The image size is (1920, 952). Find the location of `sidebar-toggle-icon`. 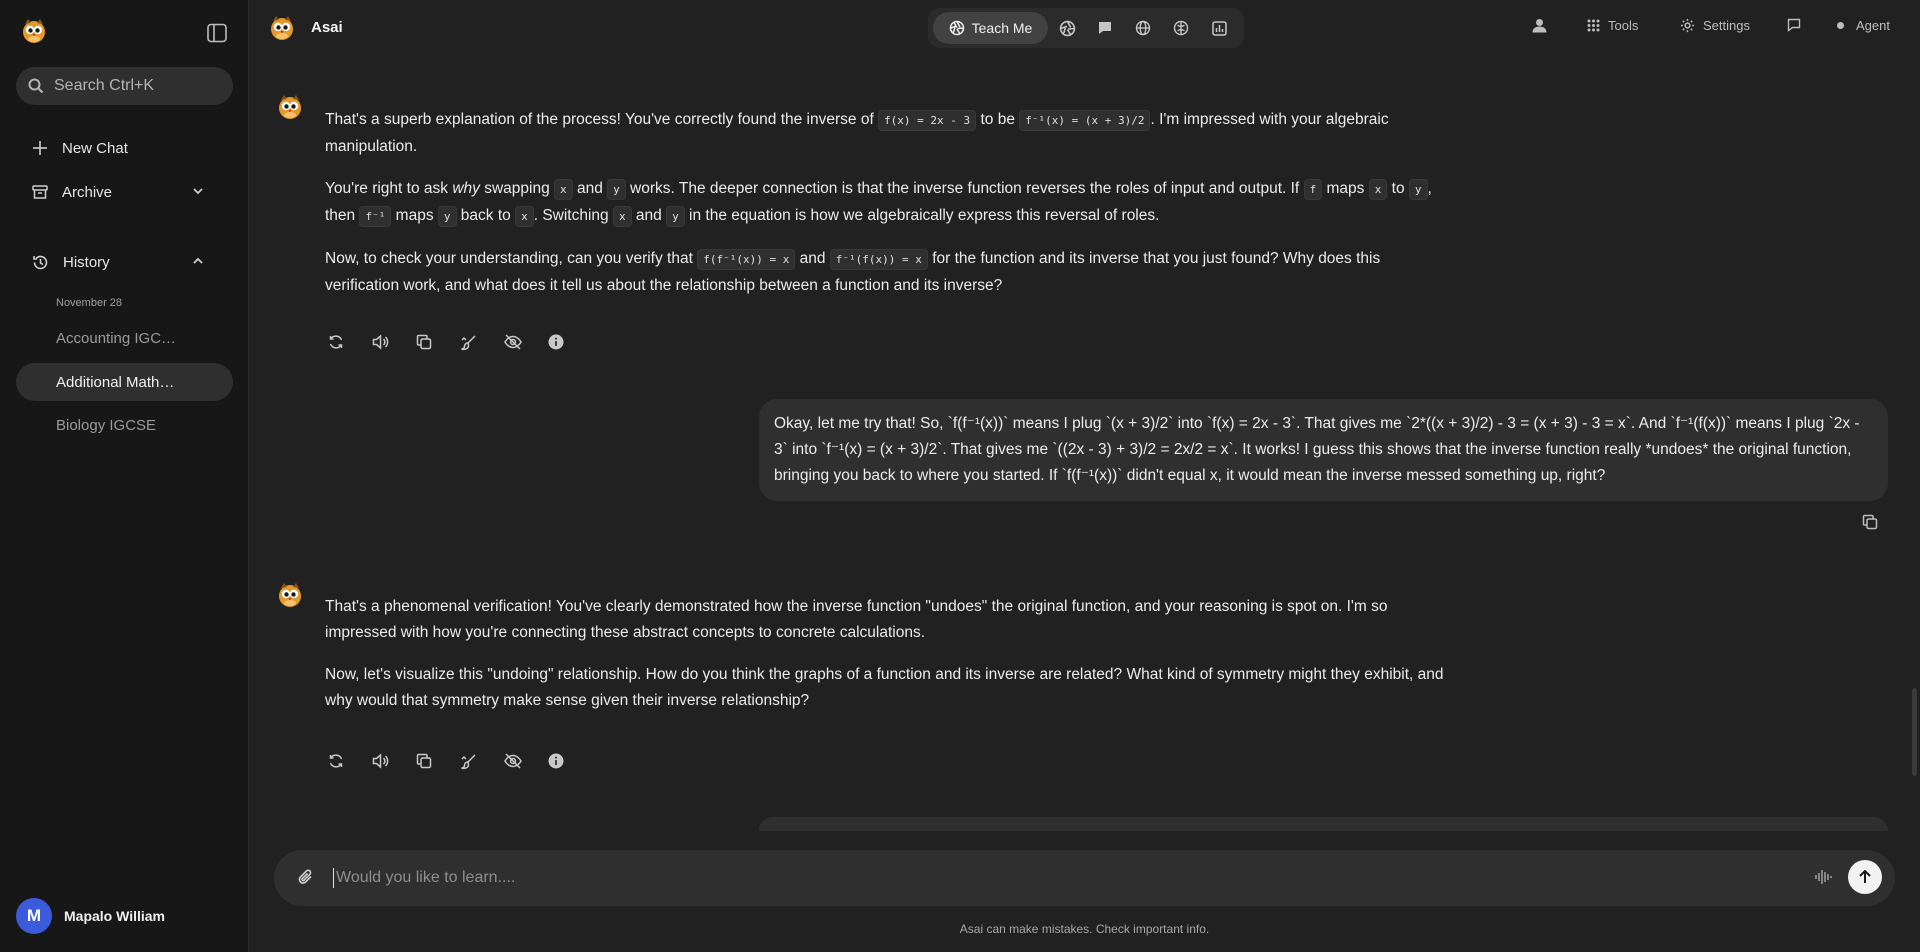

sidebar-toggle-icon is located at coordinates (217, 33).